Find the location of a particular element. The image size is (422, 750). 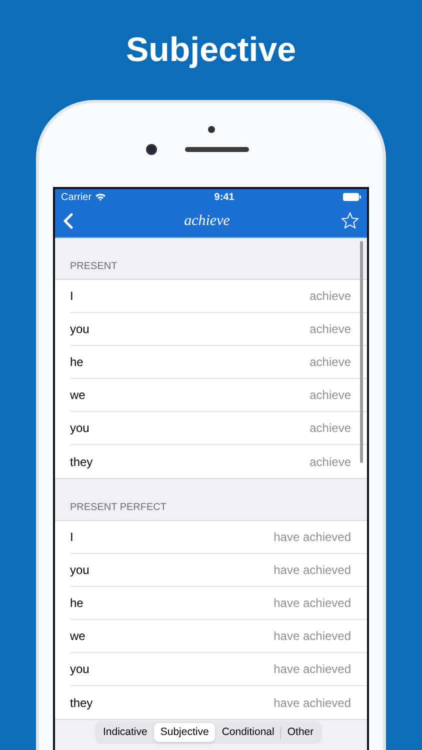

speaker-grille is located at coordinates (217, 149).